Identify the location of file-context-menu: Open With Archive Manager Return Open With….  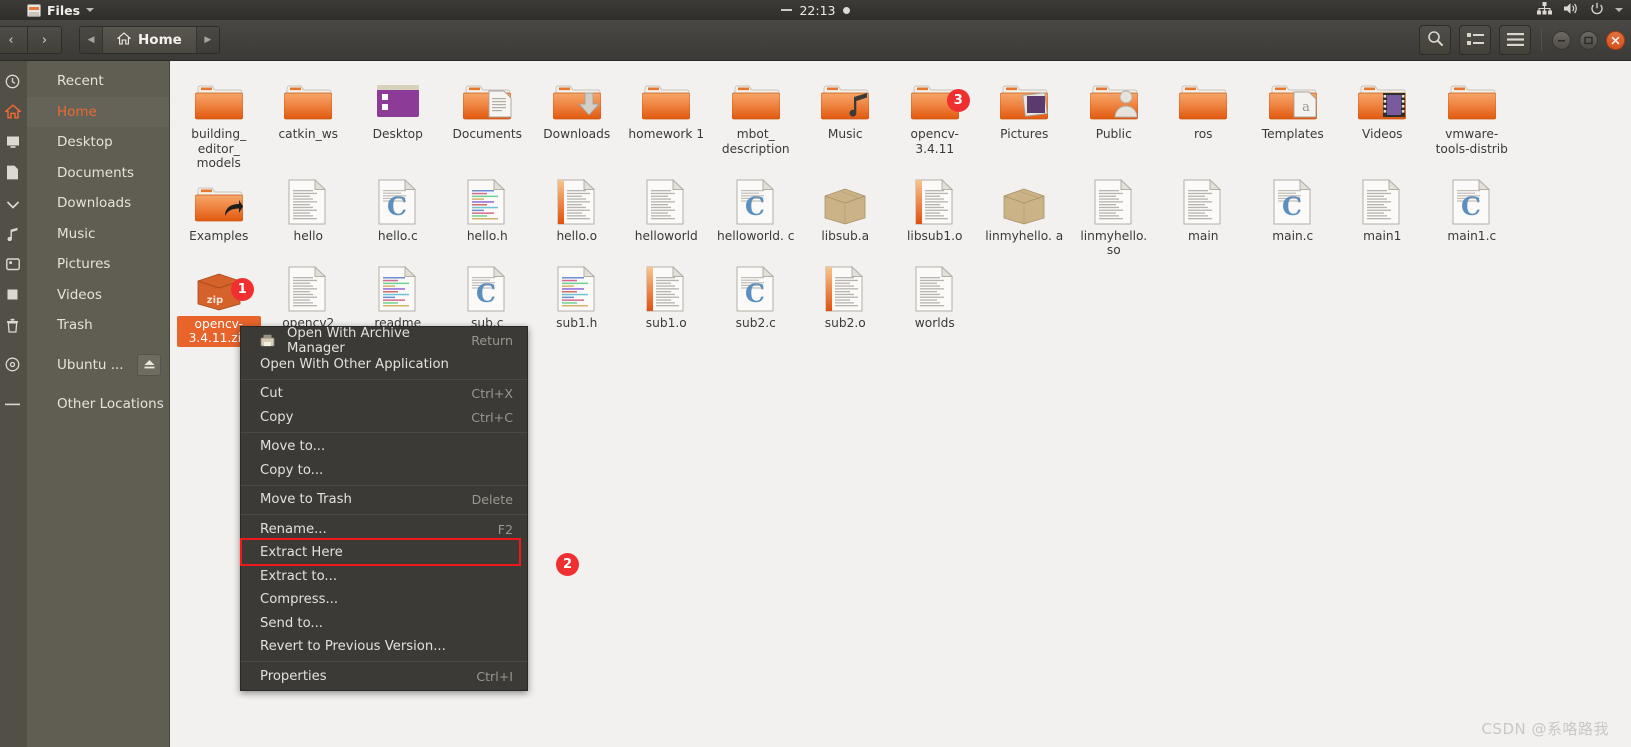
(384, 508).